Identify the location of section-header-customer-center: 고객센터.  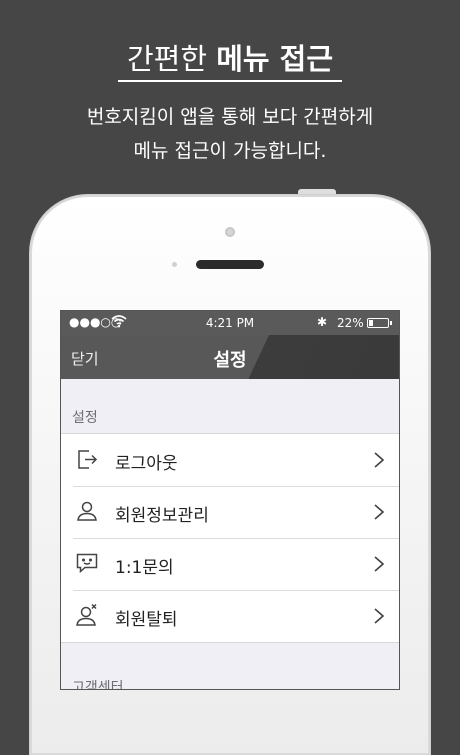
(230, 675).